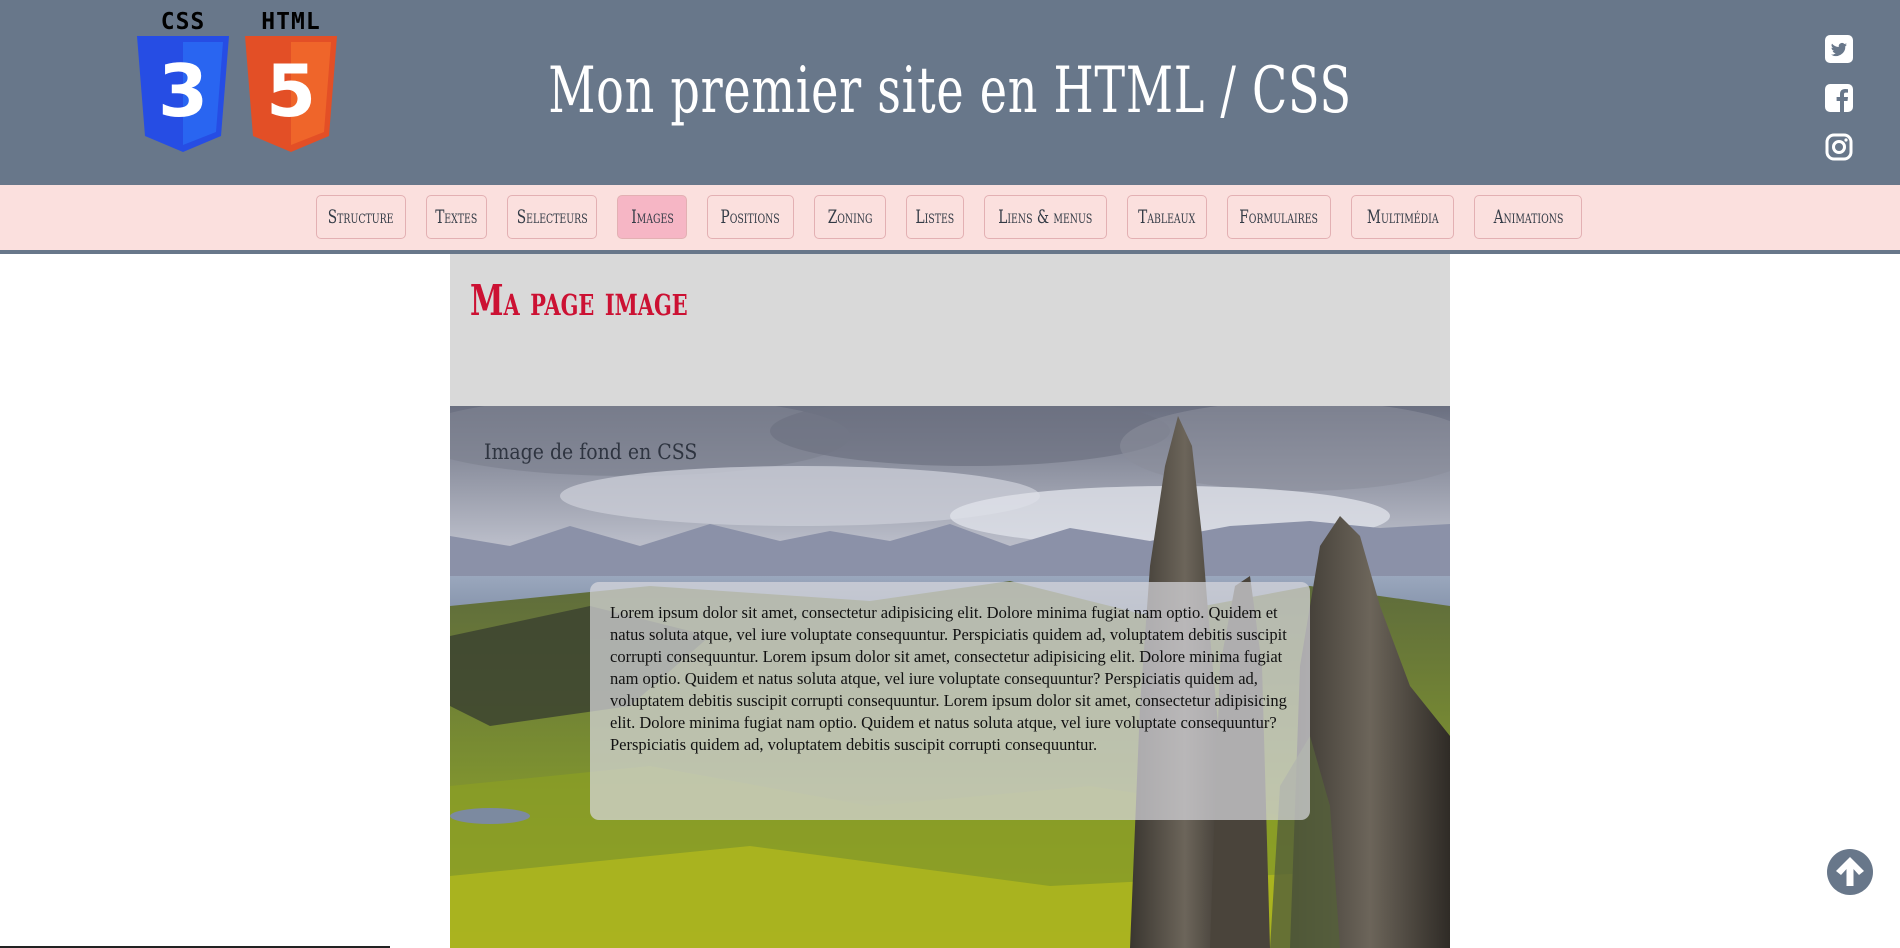  I want to click on css3-shield-icon: 3, so click(183, 94).